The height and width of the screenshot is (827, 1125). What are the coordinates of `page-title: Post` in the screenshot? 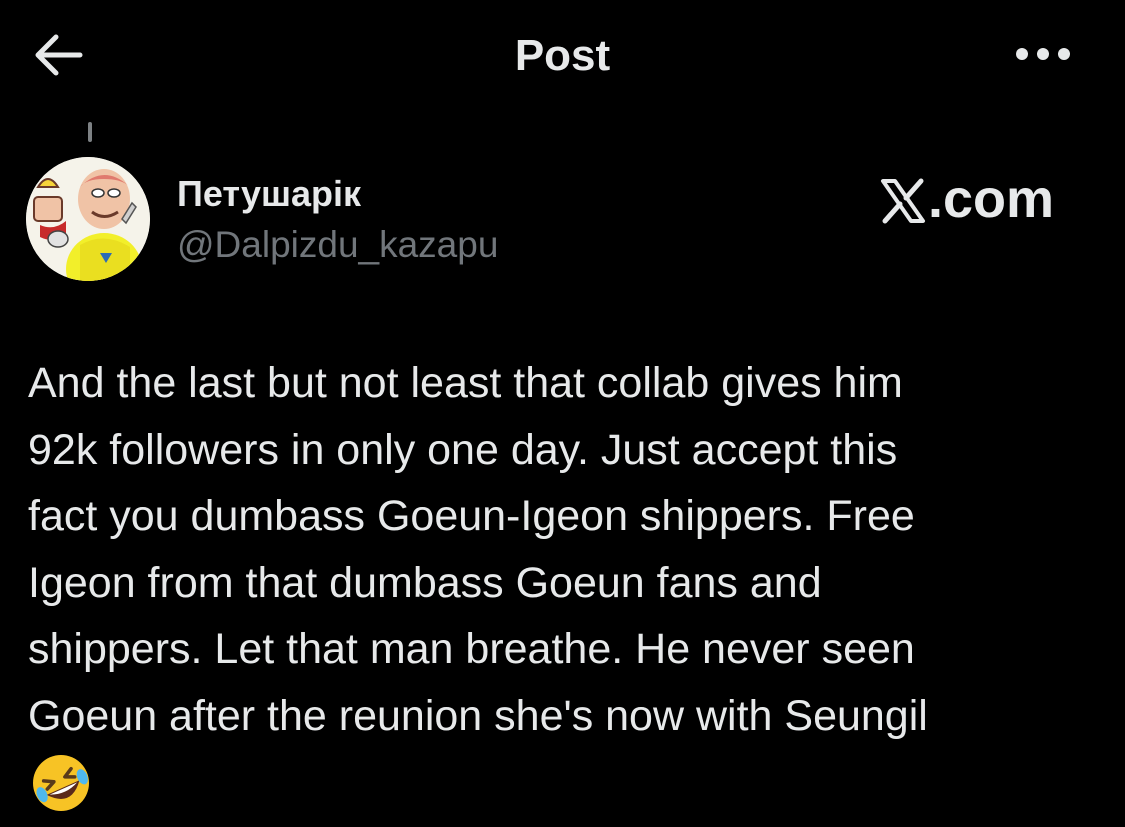 It's located at (562, 55).